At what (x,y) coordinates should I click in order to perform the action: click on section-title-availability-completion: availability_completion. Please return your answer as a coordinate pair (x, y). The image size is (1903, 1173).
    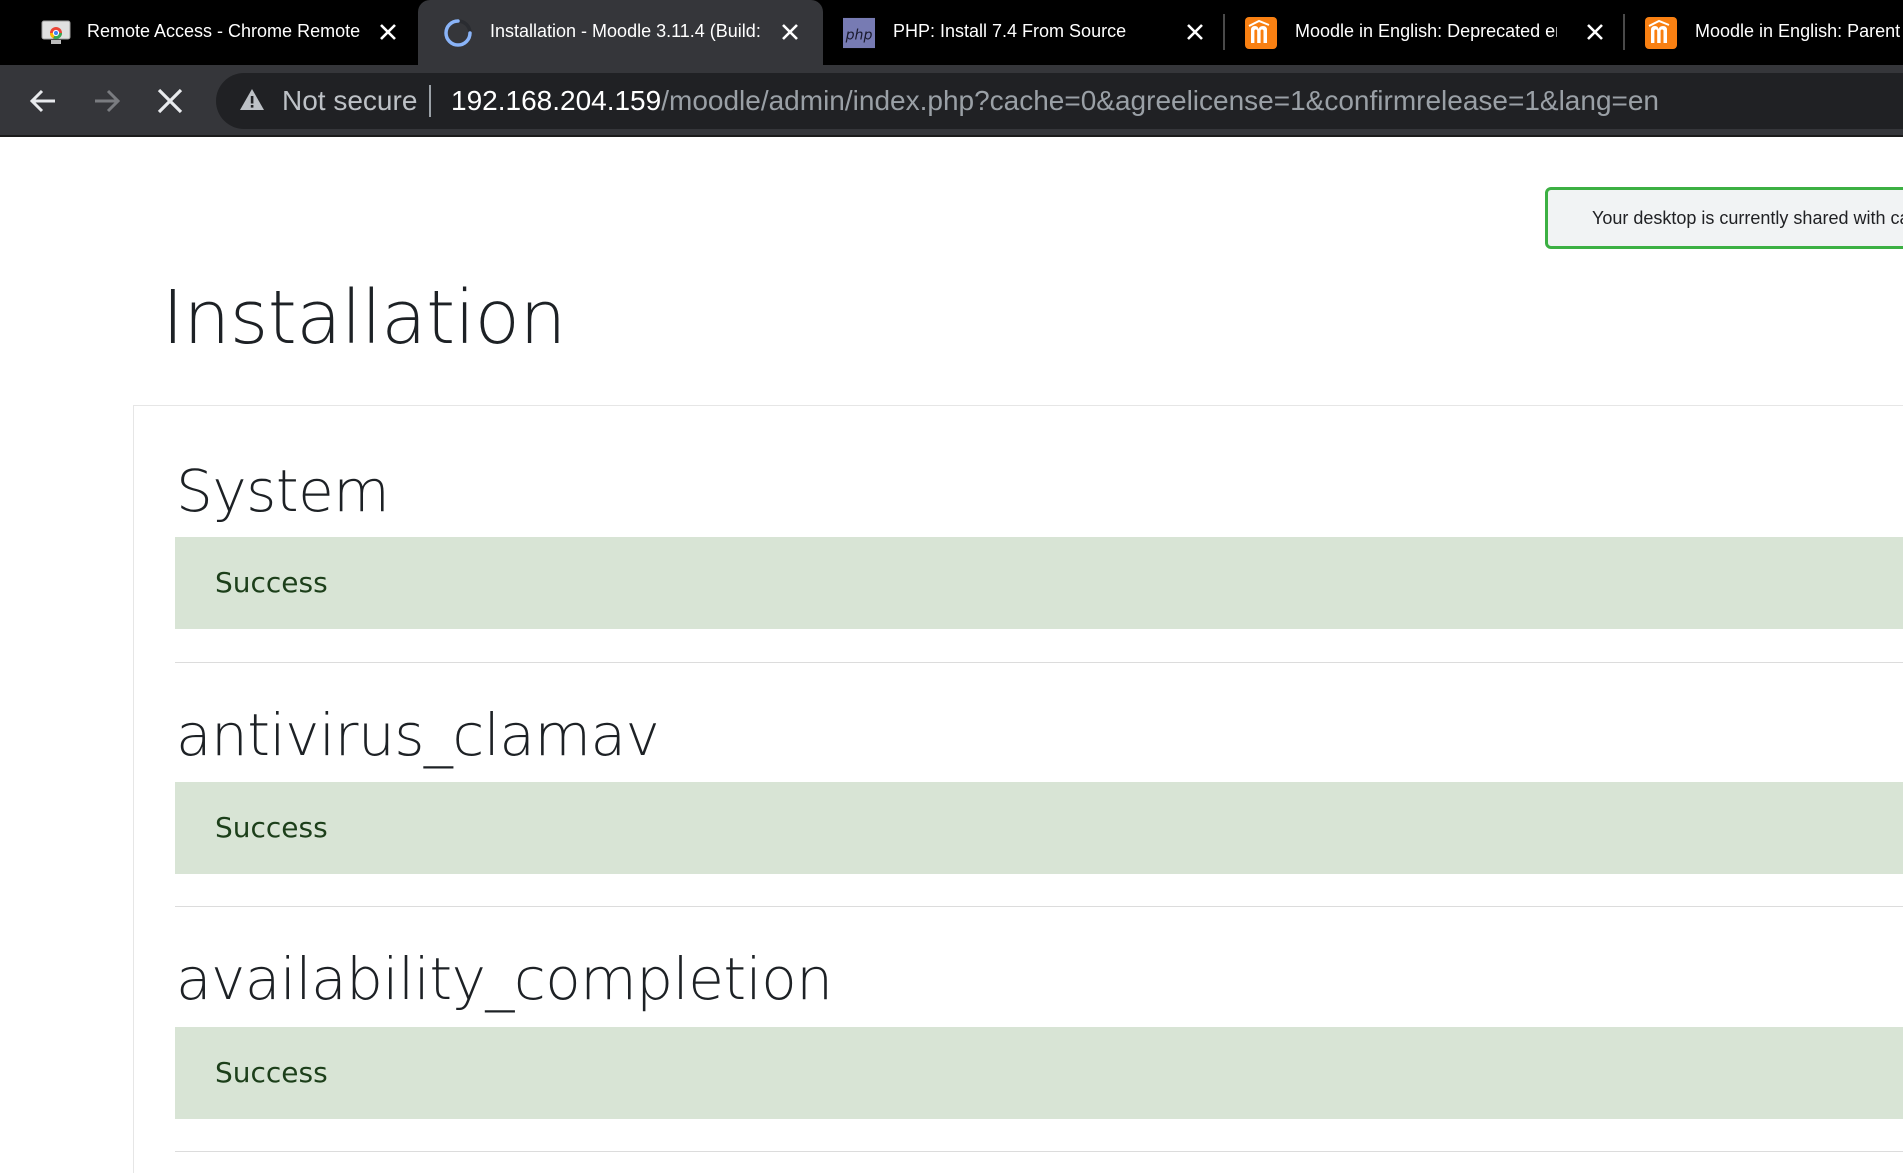
    Looking at the image, I should click on (504, 979).